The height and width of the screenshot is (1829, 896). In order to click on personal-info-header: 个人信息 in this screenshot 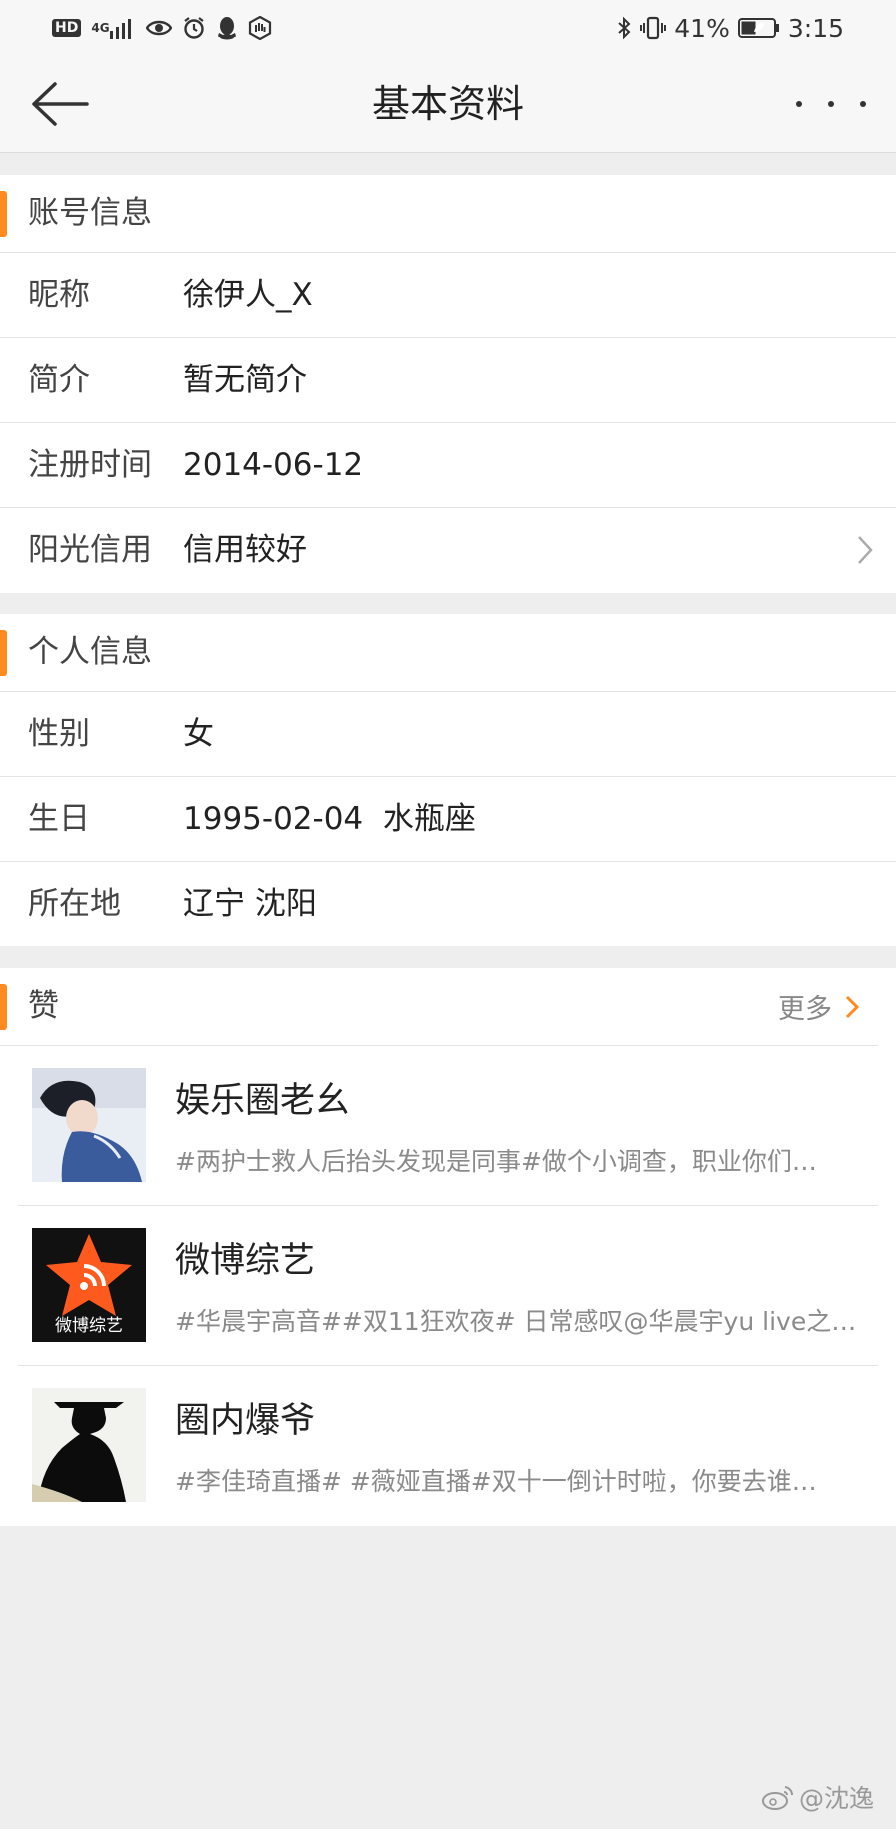, I will do `click(448, 653)`.